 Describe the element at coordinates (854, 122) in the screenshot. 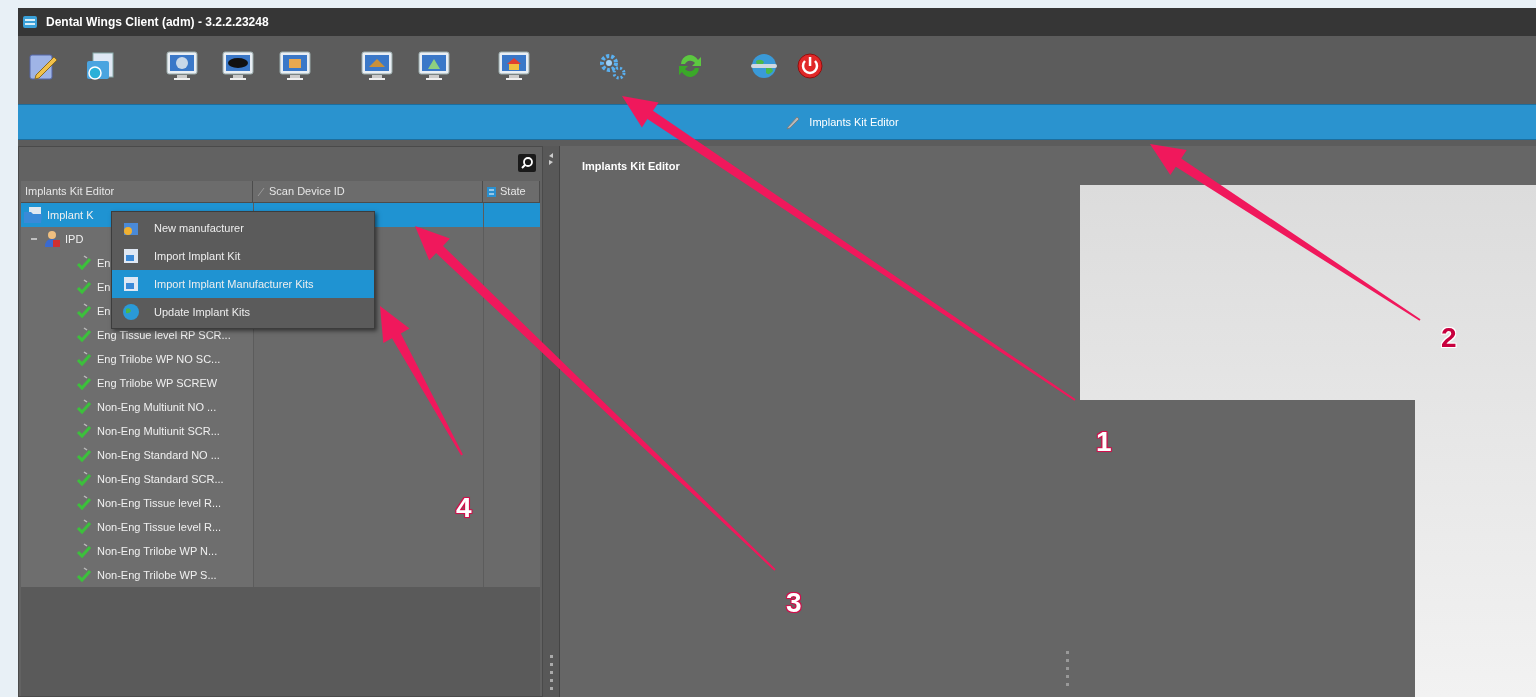

I see `header-title: Implants Kit Editor` at that location.